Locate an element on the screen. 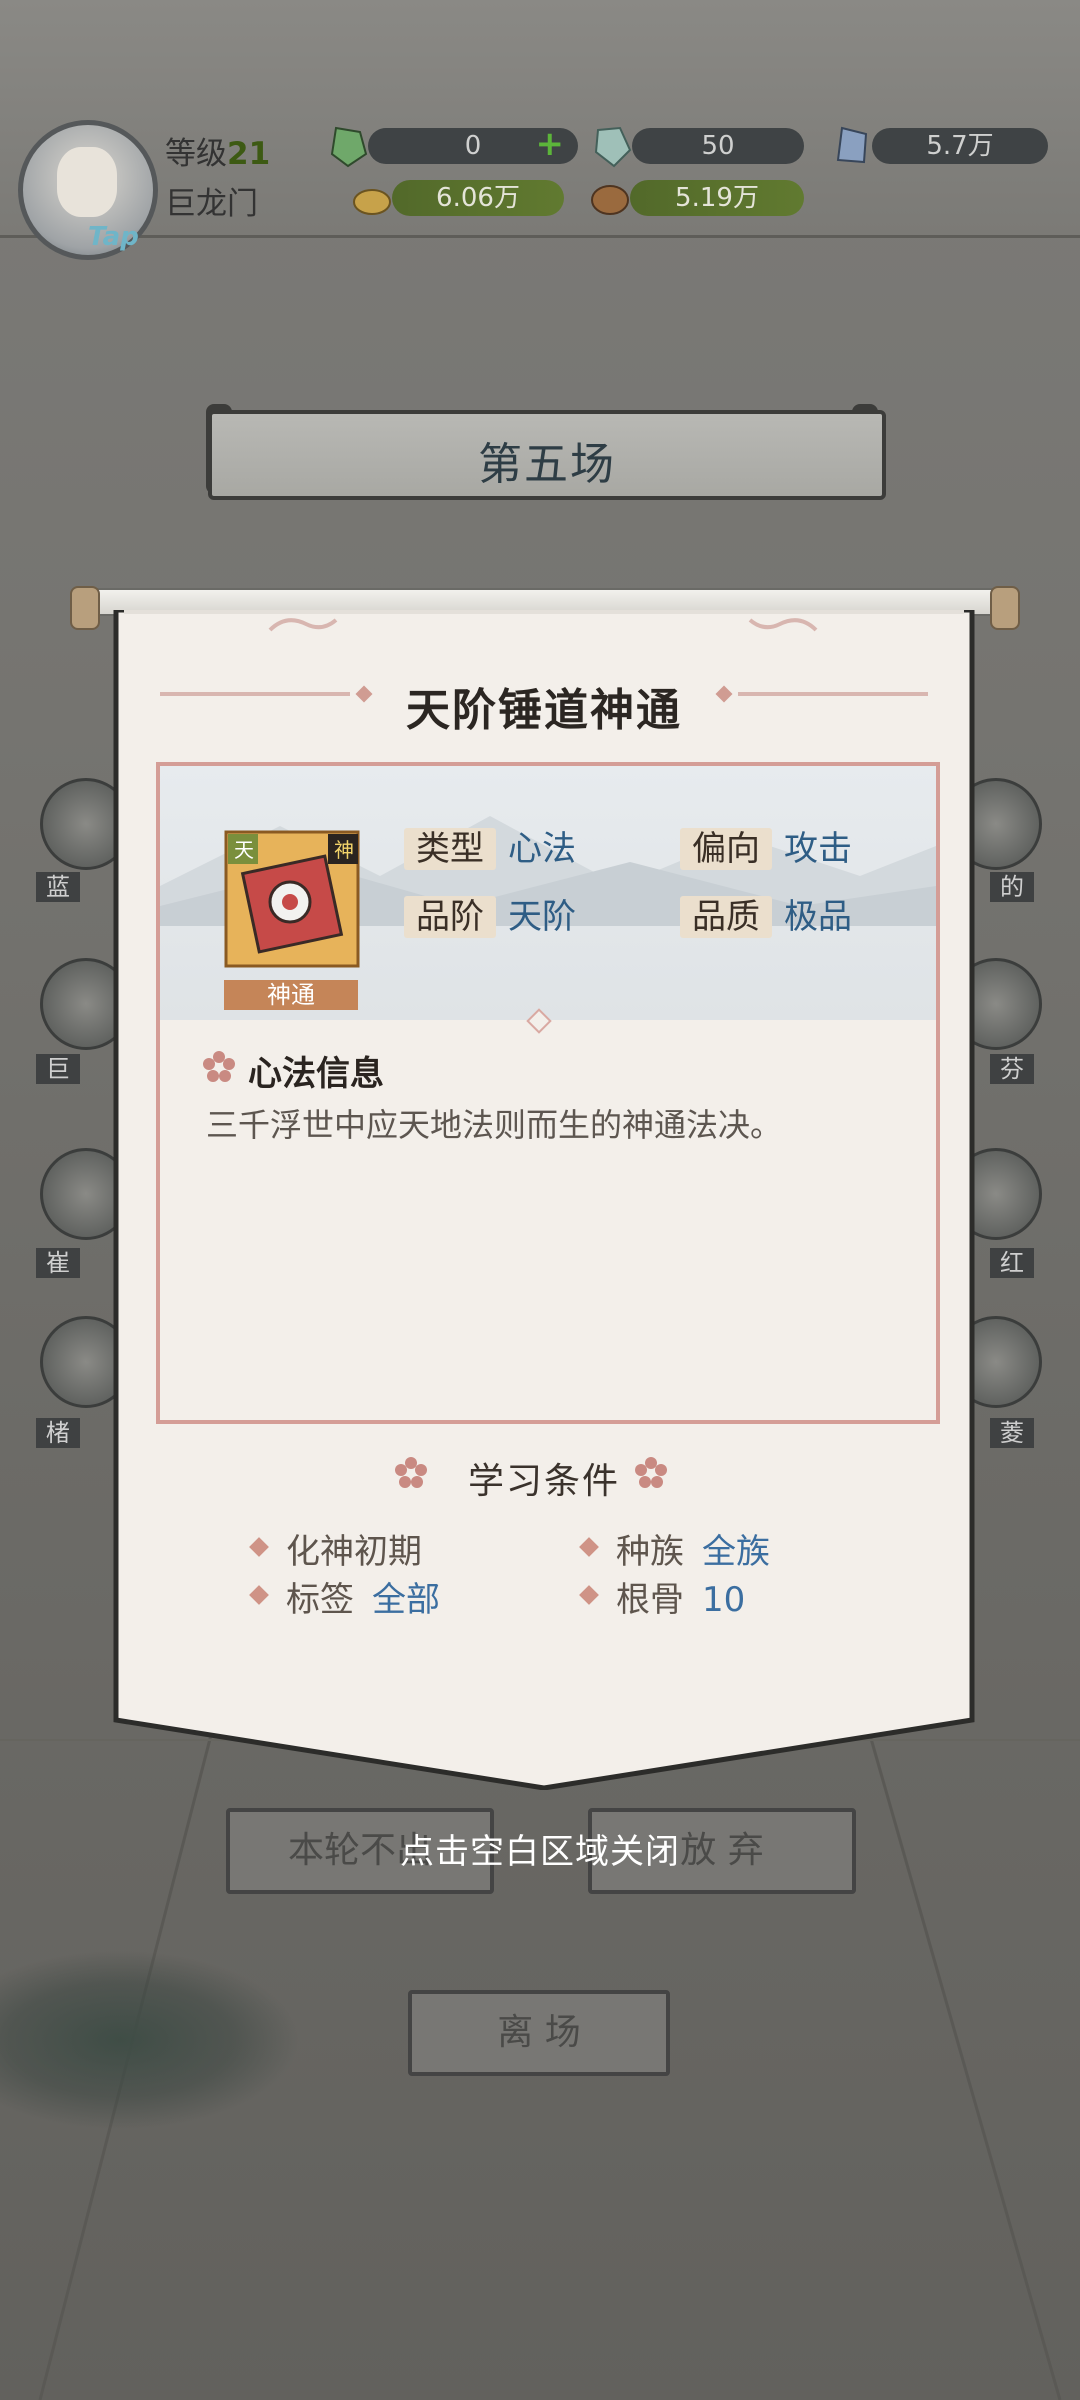  req-bone: 根骨 10 is located at coordinates (680, 1596).